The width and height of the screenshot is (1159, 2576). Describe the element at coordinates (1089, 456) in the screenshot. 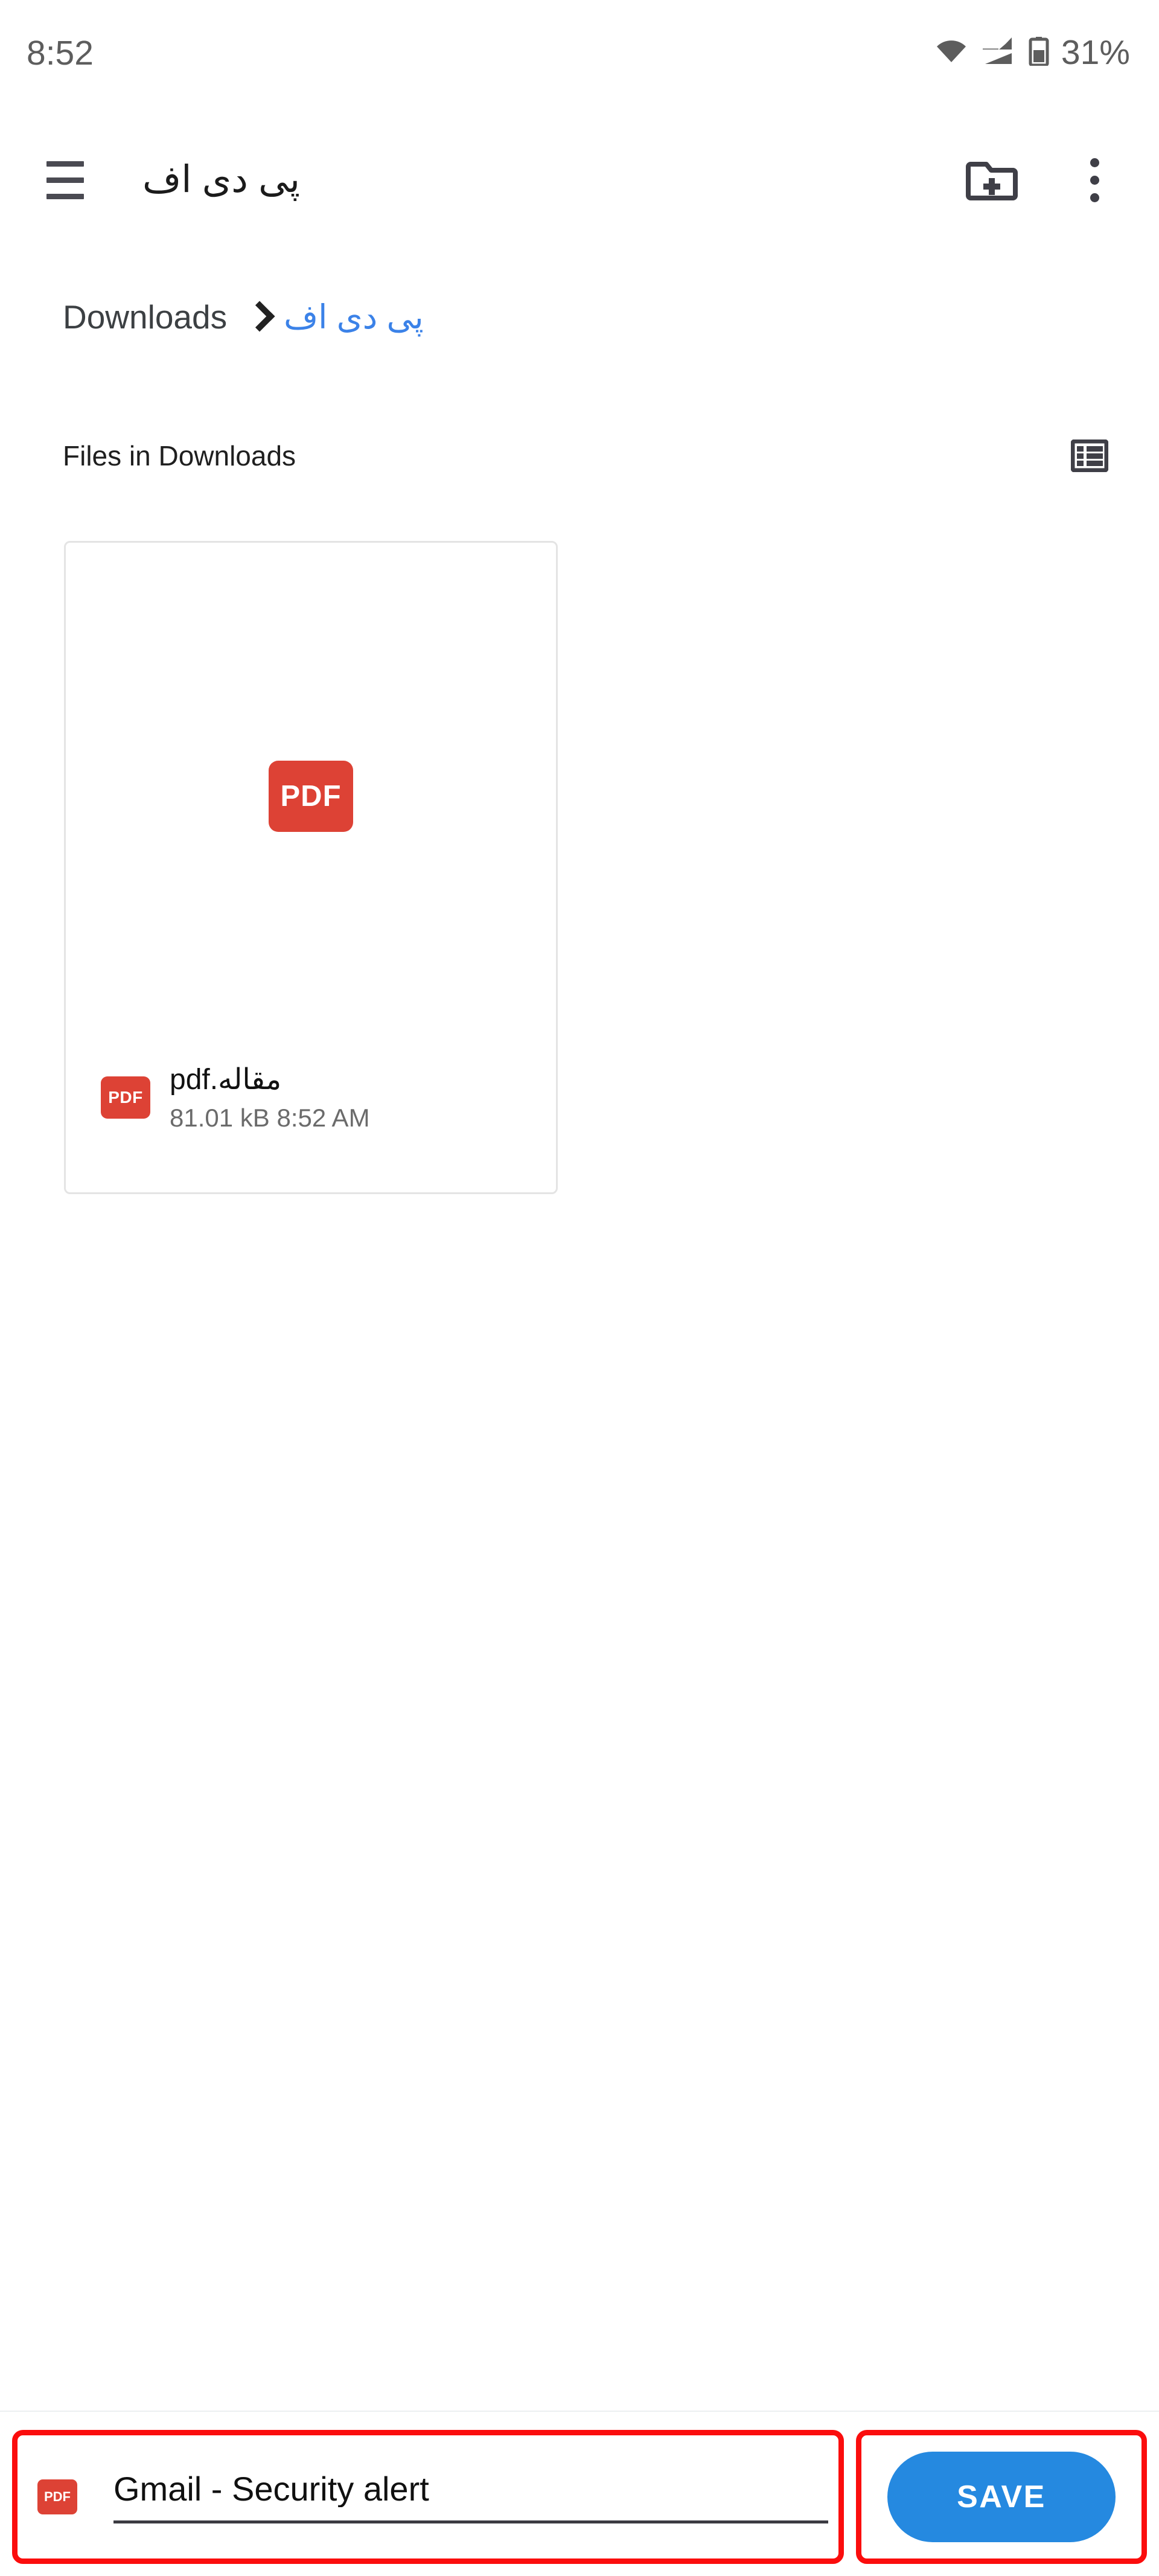

I see `list-view-icon` at that location.